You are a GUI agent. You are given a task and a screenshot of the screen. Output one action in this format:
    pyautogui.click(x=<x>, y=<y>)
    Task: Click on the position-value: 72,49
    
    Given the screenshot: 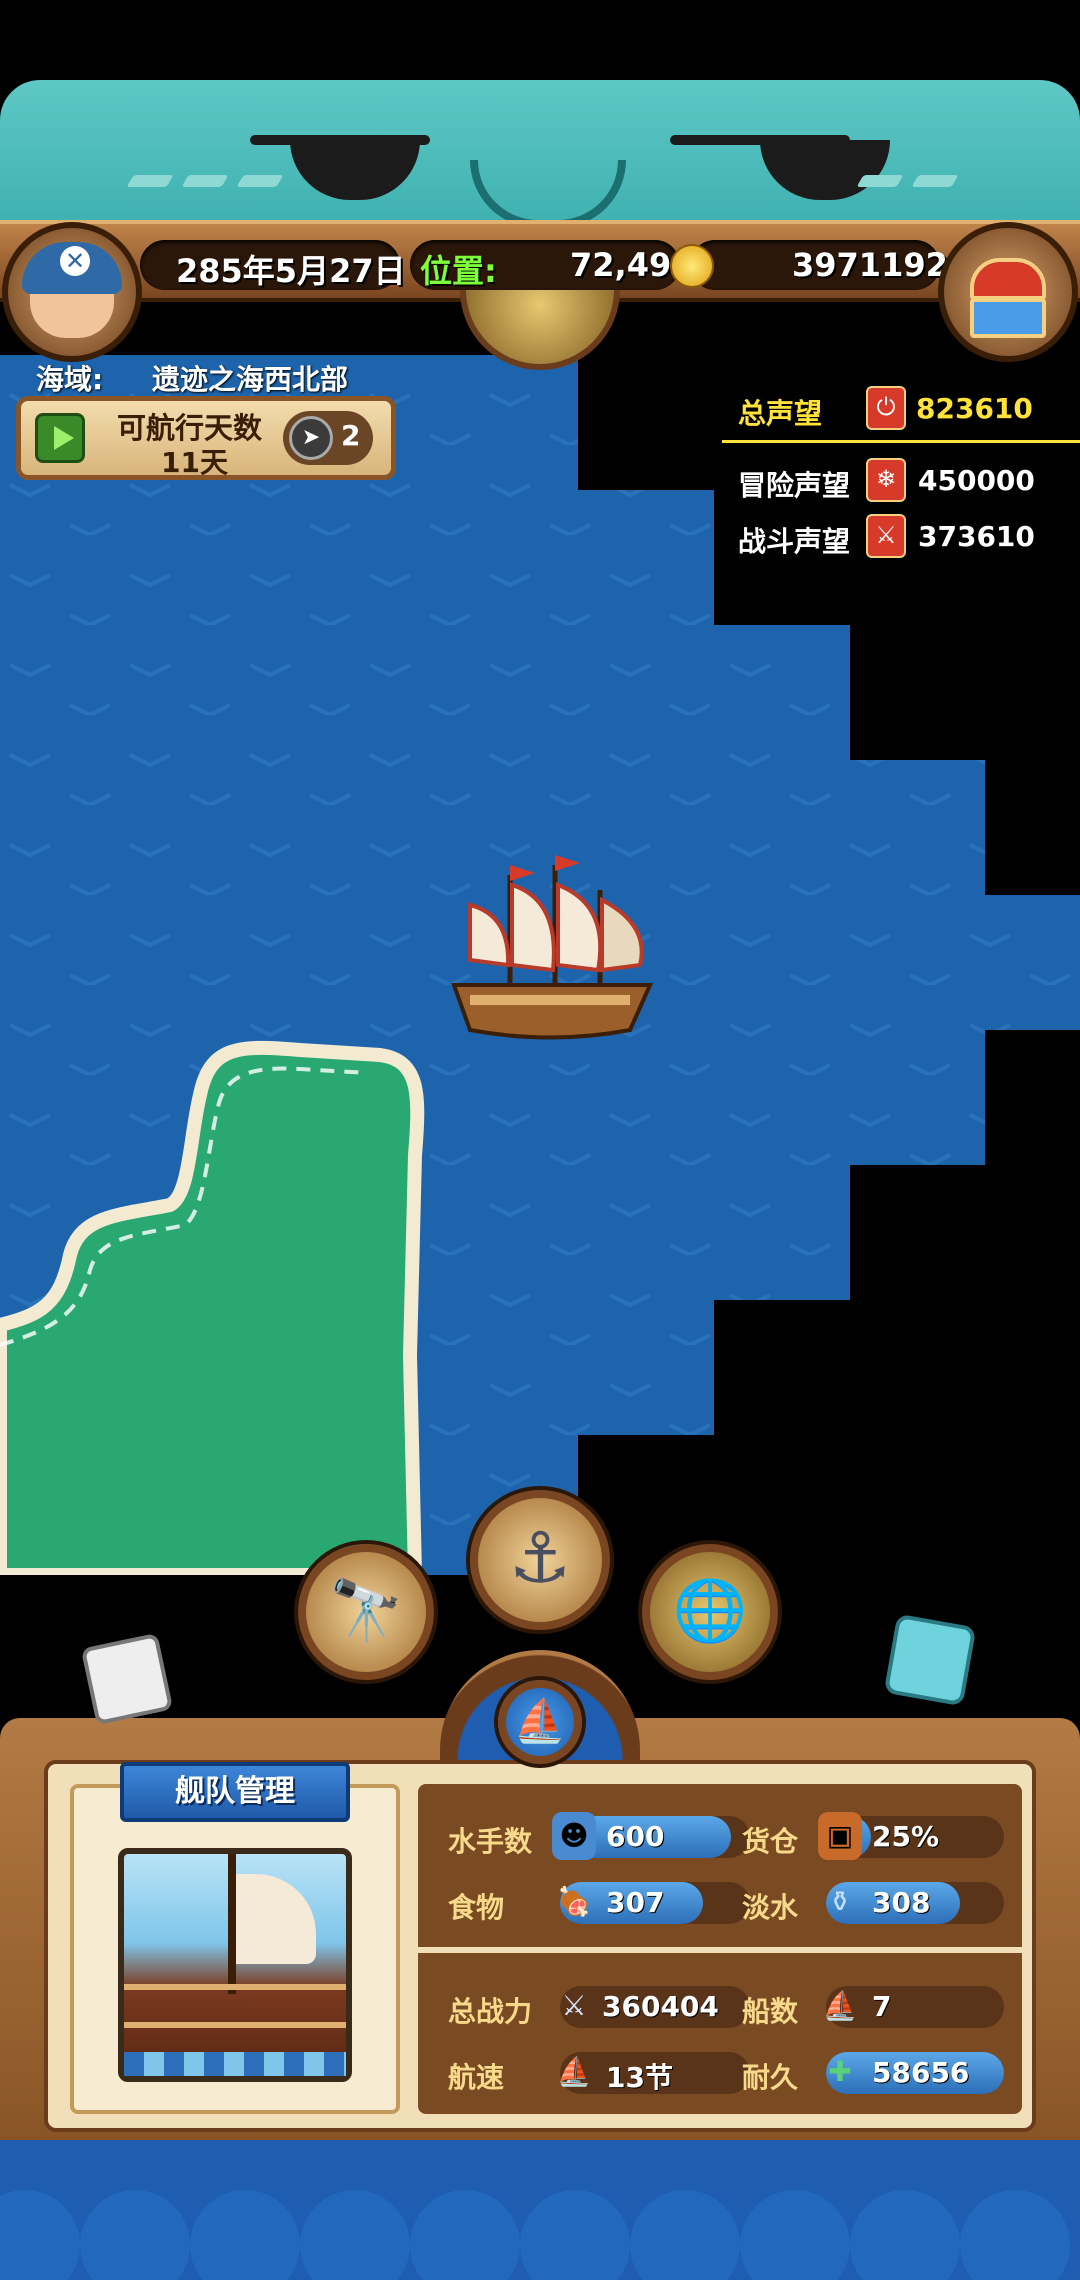 What is the action you would take?
    pyautogui.click(x=621, y=265)
    